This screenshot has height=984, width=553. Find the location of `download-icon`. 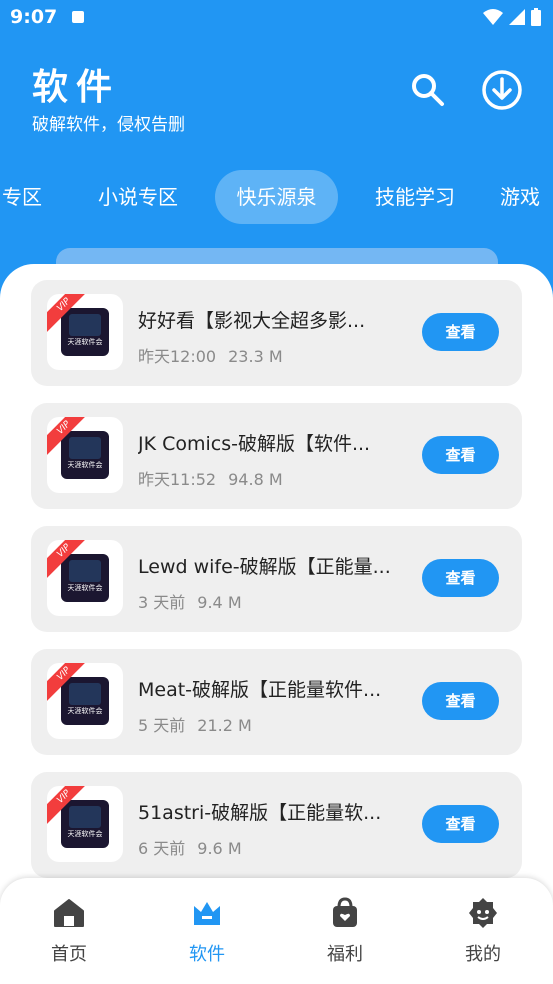

download-icon is located at coordinates (502, 90).